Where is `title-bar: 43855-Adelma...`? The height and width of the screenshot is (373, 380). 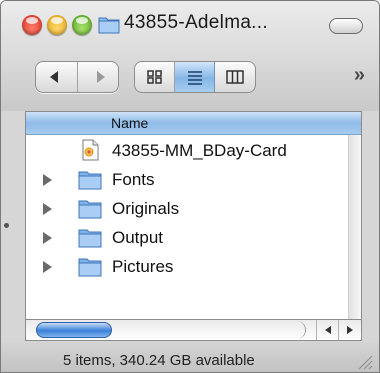 title-bar: 43855-Adelma... is located at coordinates (190, 24).